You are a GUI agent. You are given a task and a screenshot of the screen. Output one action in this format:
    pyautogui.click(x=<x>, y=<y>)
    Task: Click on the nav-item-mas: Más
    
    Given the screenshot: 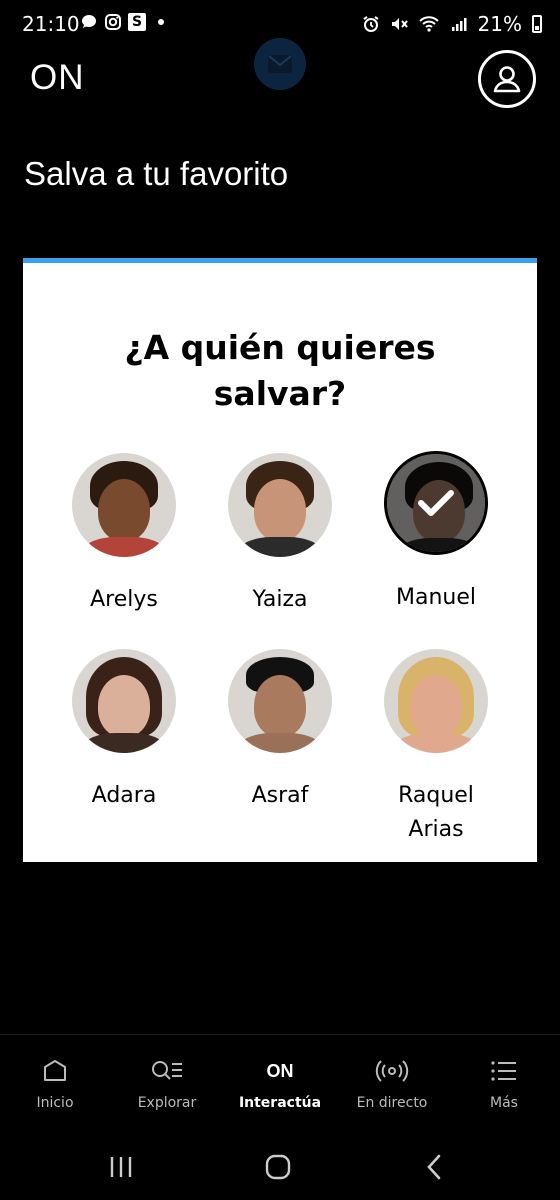 What is the action you would take?
    pyautogui.click(x=504, y=1083)
    